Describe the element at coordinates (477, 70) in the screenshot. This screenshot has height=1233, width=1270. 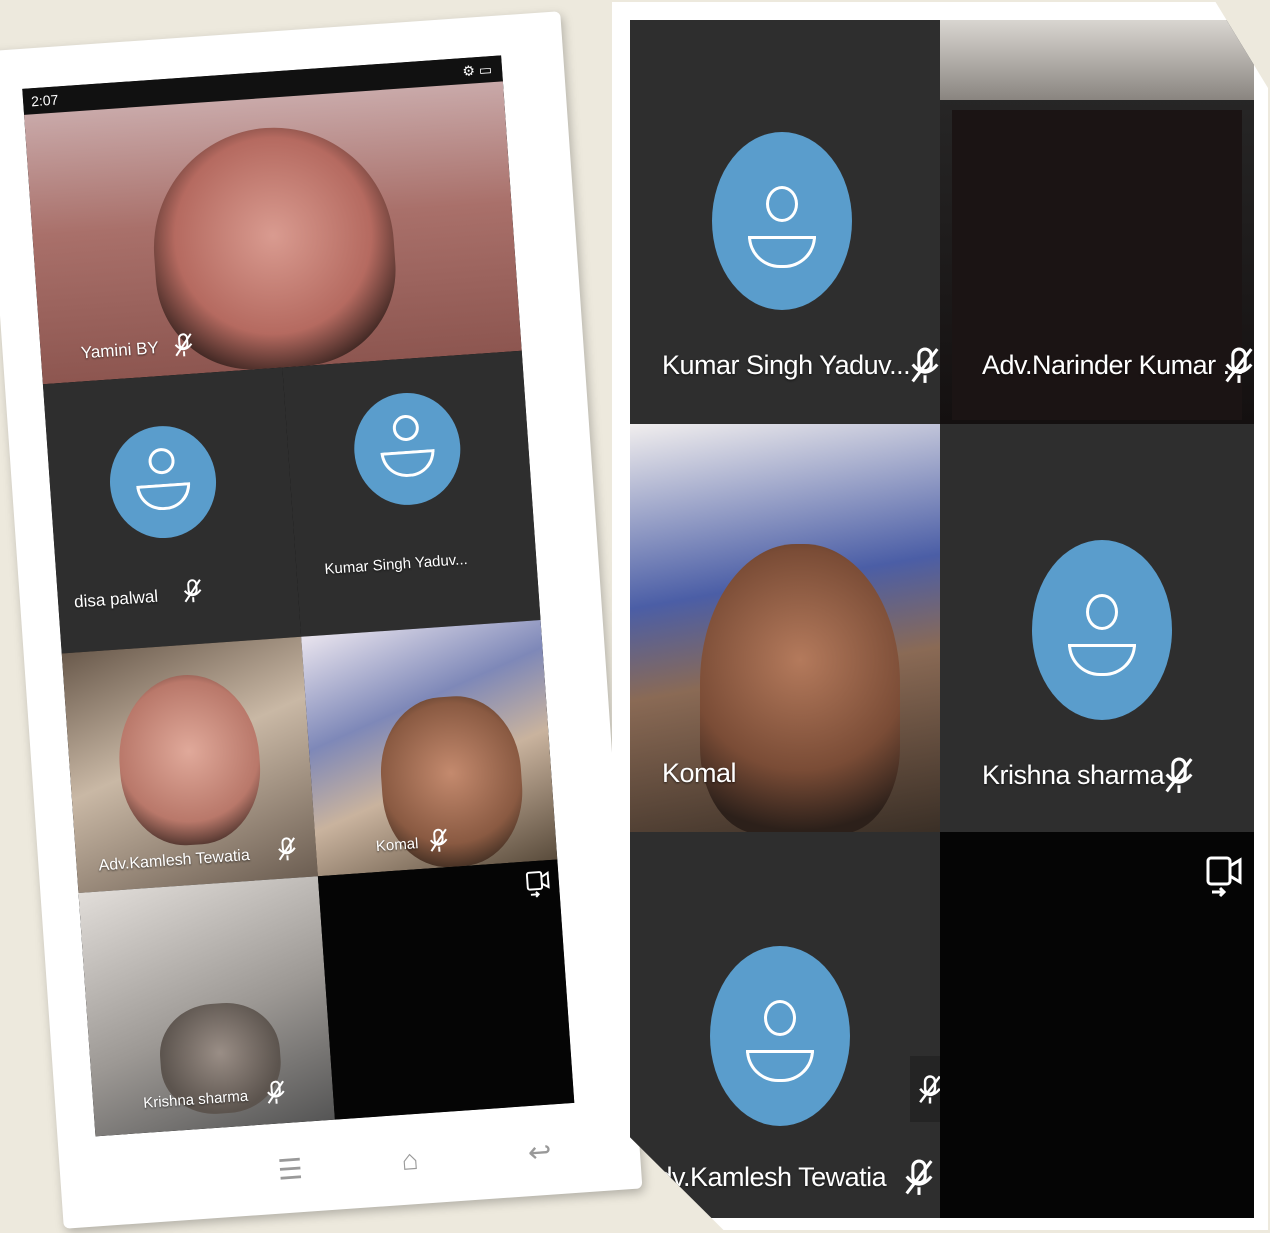
I see `status-icons: ⚙ ▭` at that location.